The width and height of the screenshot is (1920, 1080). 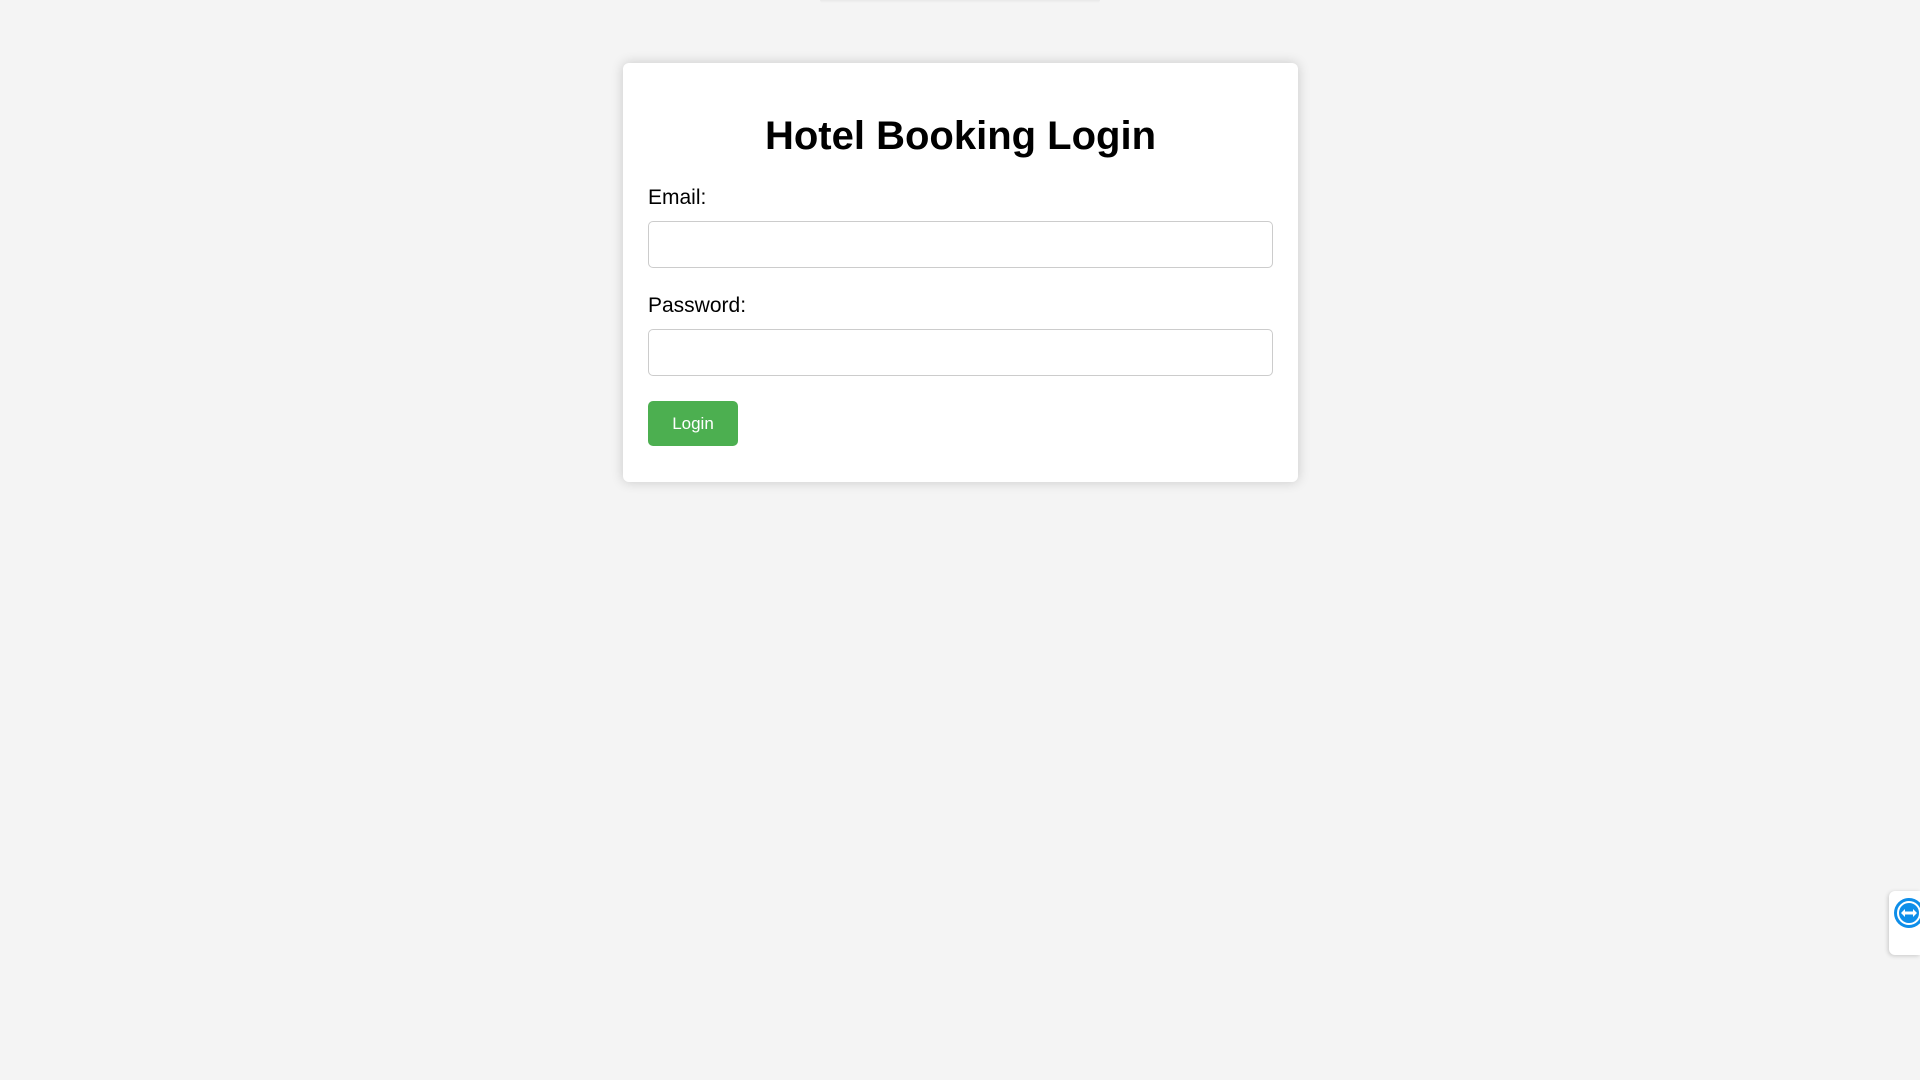 I want to click on remote-support-widget, so click(x=1904, y=923).